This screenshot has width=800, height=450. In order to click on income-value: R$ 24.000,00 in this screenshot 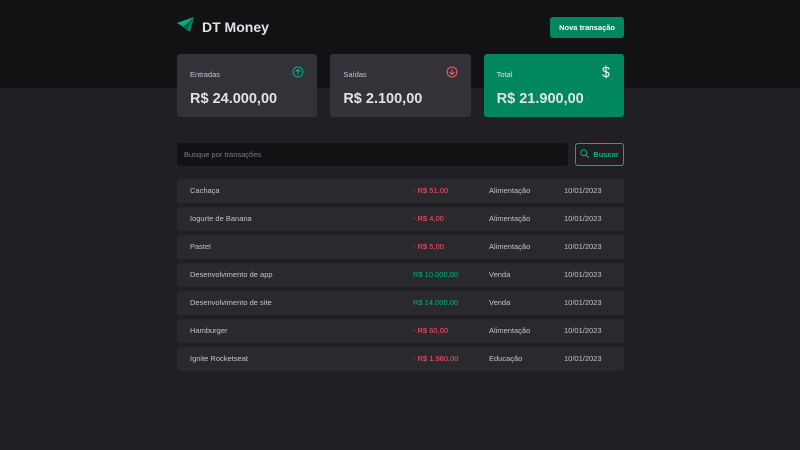, I will do `click(234, 99)`.